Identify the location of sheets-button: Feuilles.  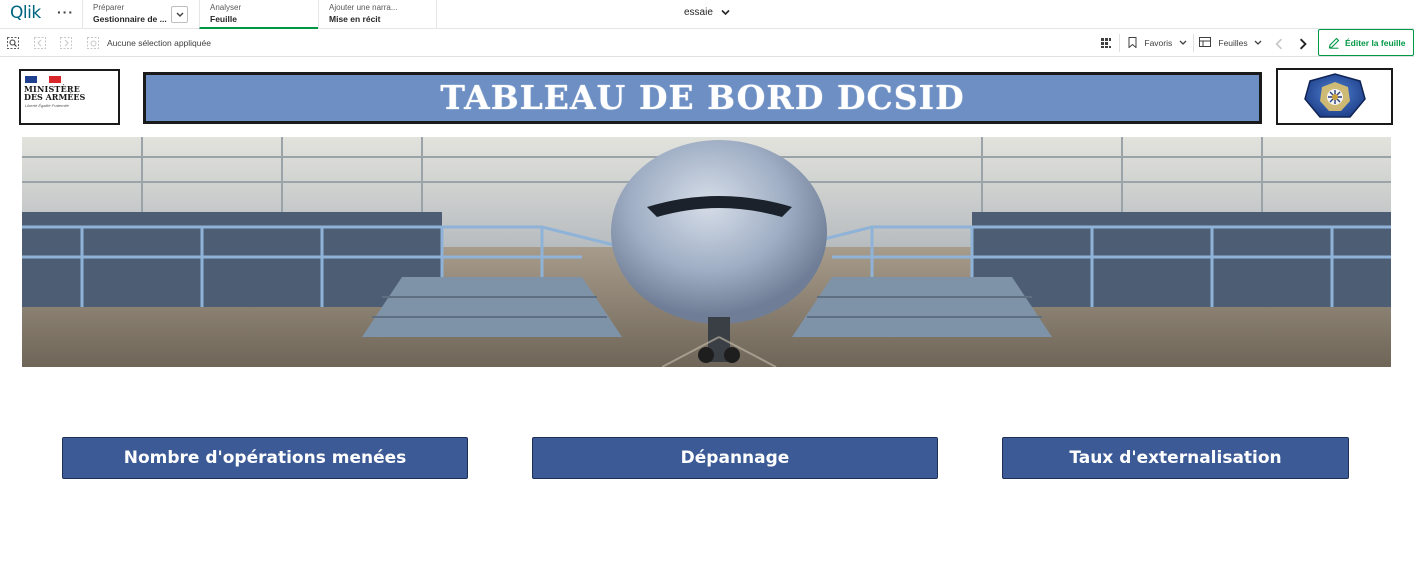
(1230, 43).